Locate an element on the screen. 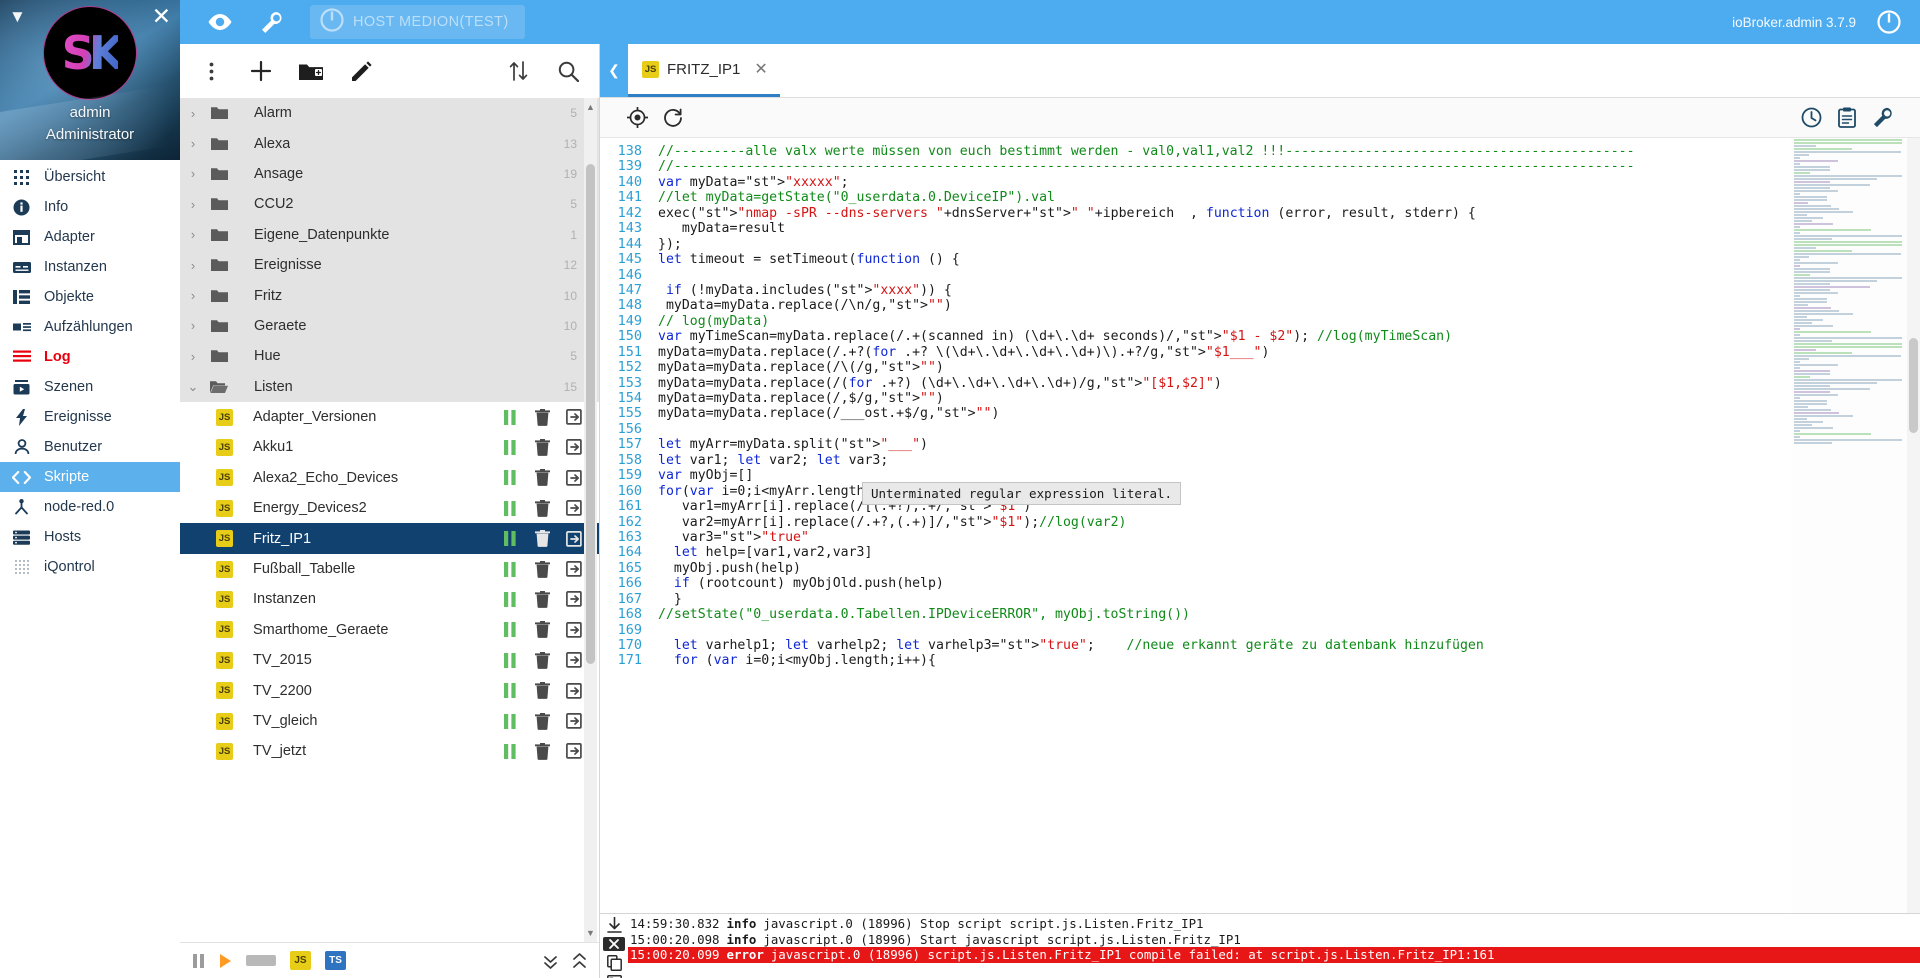  collapse-drawer-icon: ▼ is located at coordinates (17, 16).